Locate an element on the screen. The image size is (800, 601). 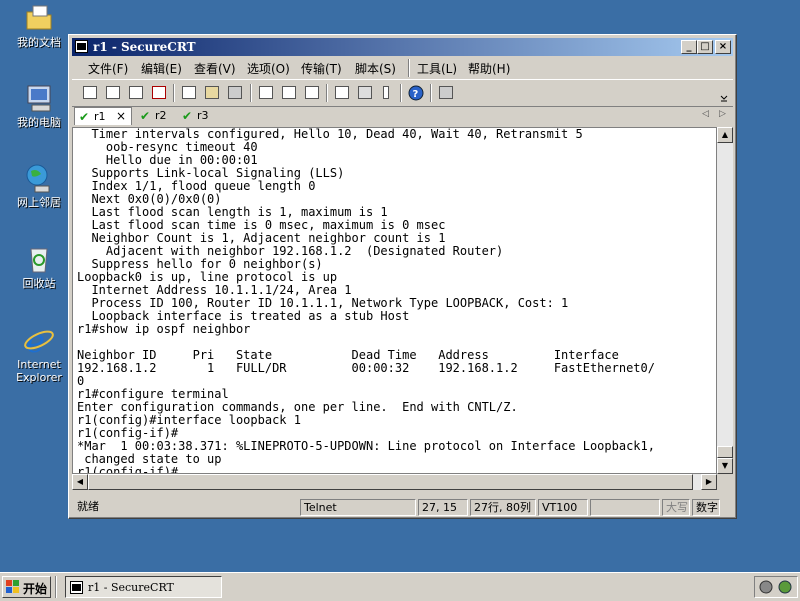
maximize-button: □ is located at coordinates (705, 47).